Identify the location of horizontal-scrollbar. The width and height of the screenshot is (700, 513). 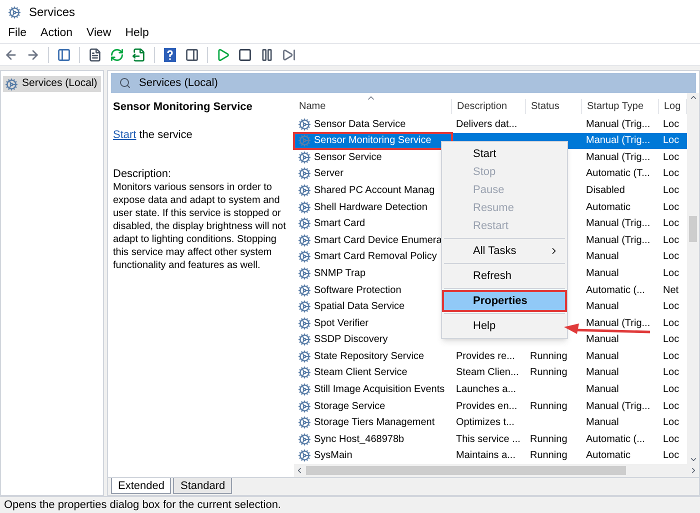
(496, 470).